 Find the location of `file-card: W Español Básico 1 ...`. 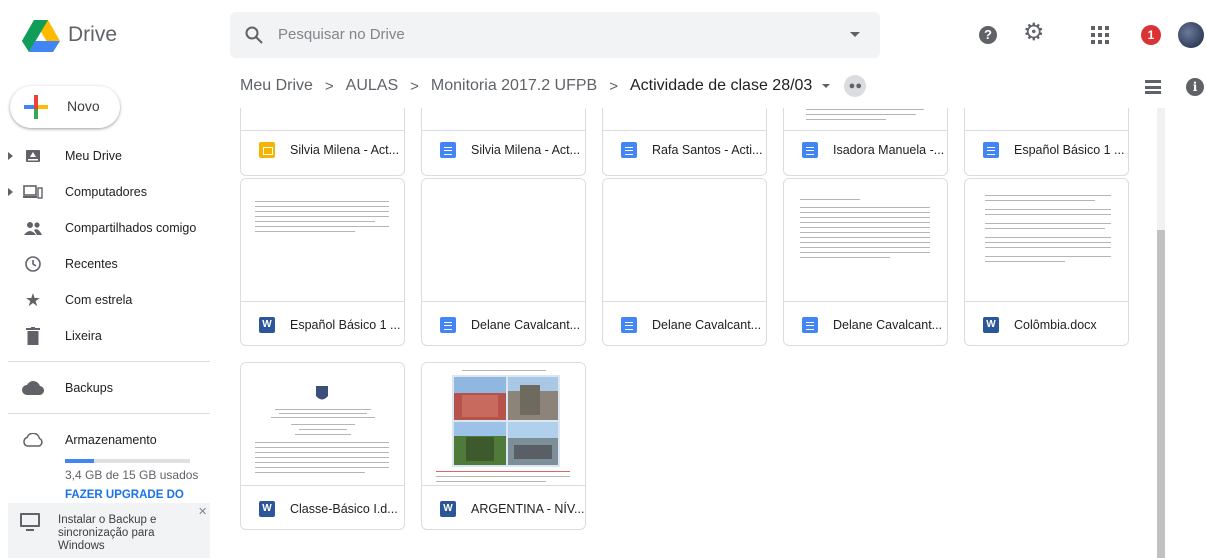

file-card: W Español Básico 1 ... is located at coordinates (322, 262).